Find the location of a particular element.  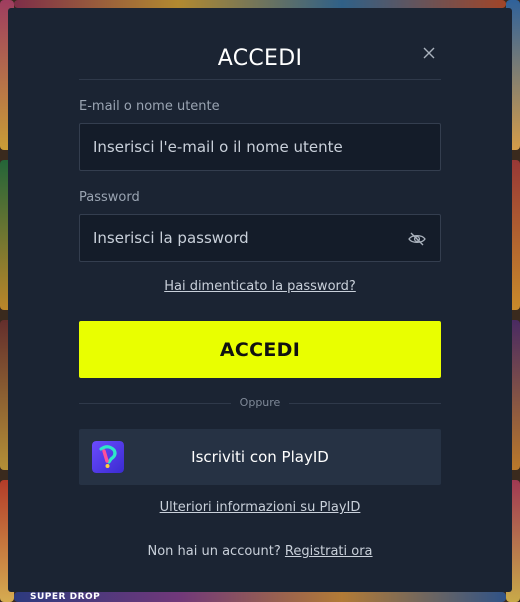

email-label: E-mail o nome utente is located at coordinates (149, 106).